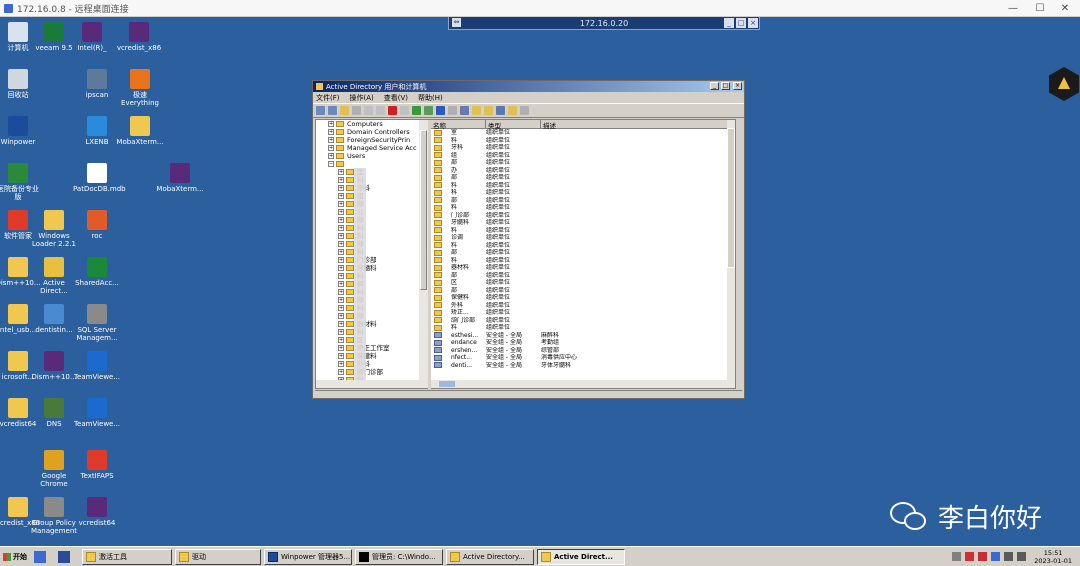  What do you see at coordinates (583, 343) in the screenshot?
I see `list-item: endance 安全组 - 全局 考勤组` at bounding box center [583, 343].